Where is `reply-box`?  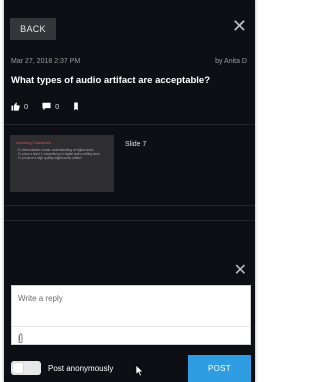 reply-box is located at coordinates (131, 315).